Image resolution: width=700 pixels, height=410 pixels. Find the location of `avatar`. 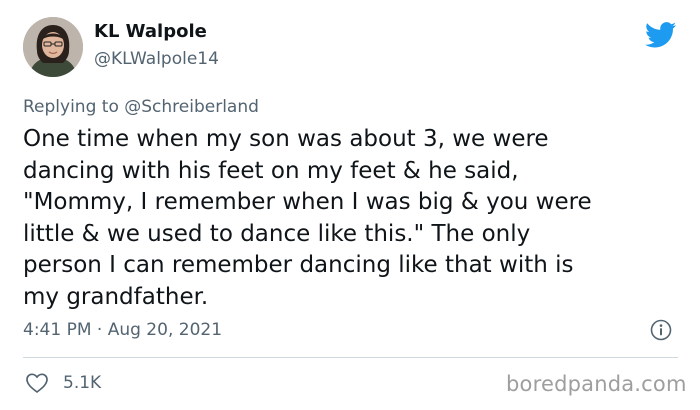

avatar is located at coordinates (53, 47).